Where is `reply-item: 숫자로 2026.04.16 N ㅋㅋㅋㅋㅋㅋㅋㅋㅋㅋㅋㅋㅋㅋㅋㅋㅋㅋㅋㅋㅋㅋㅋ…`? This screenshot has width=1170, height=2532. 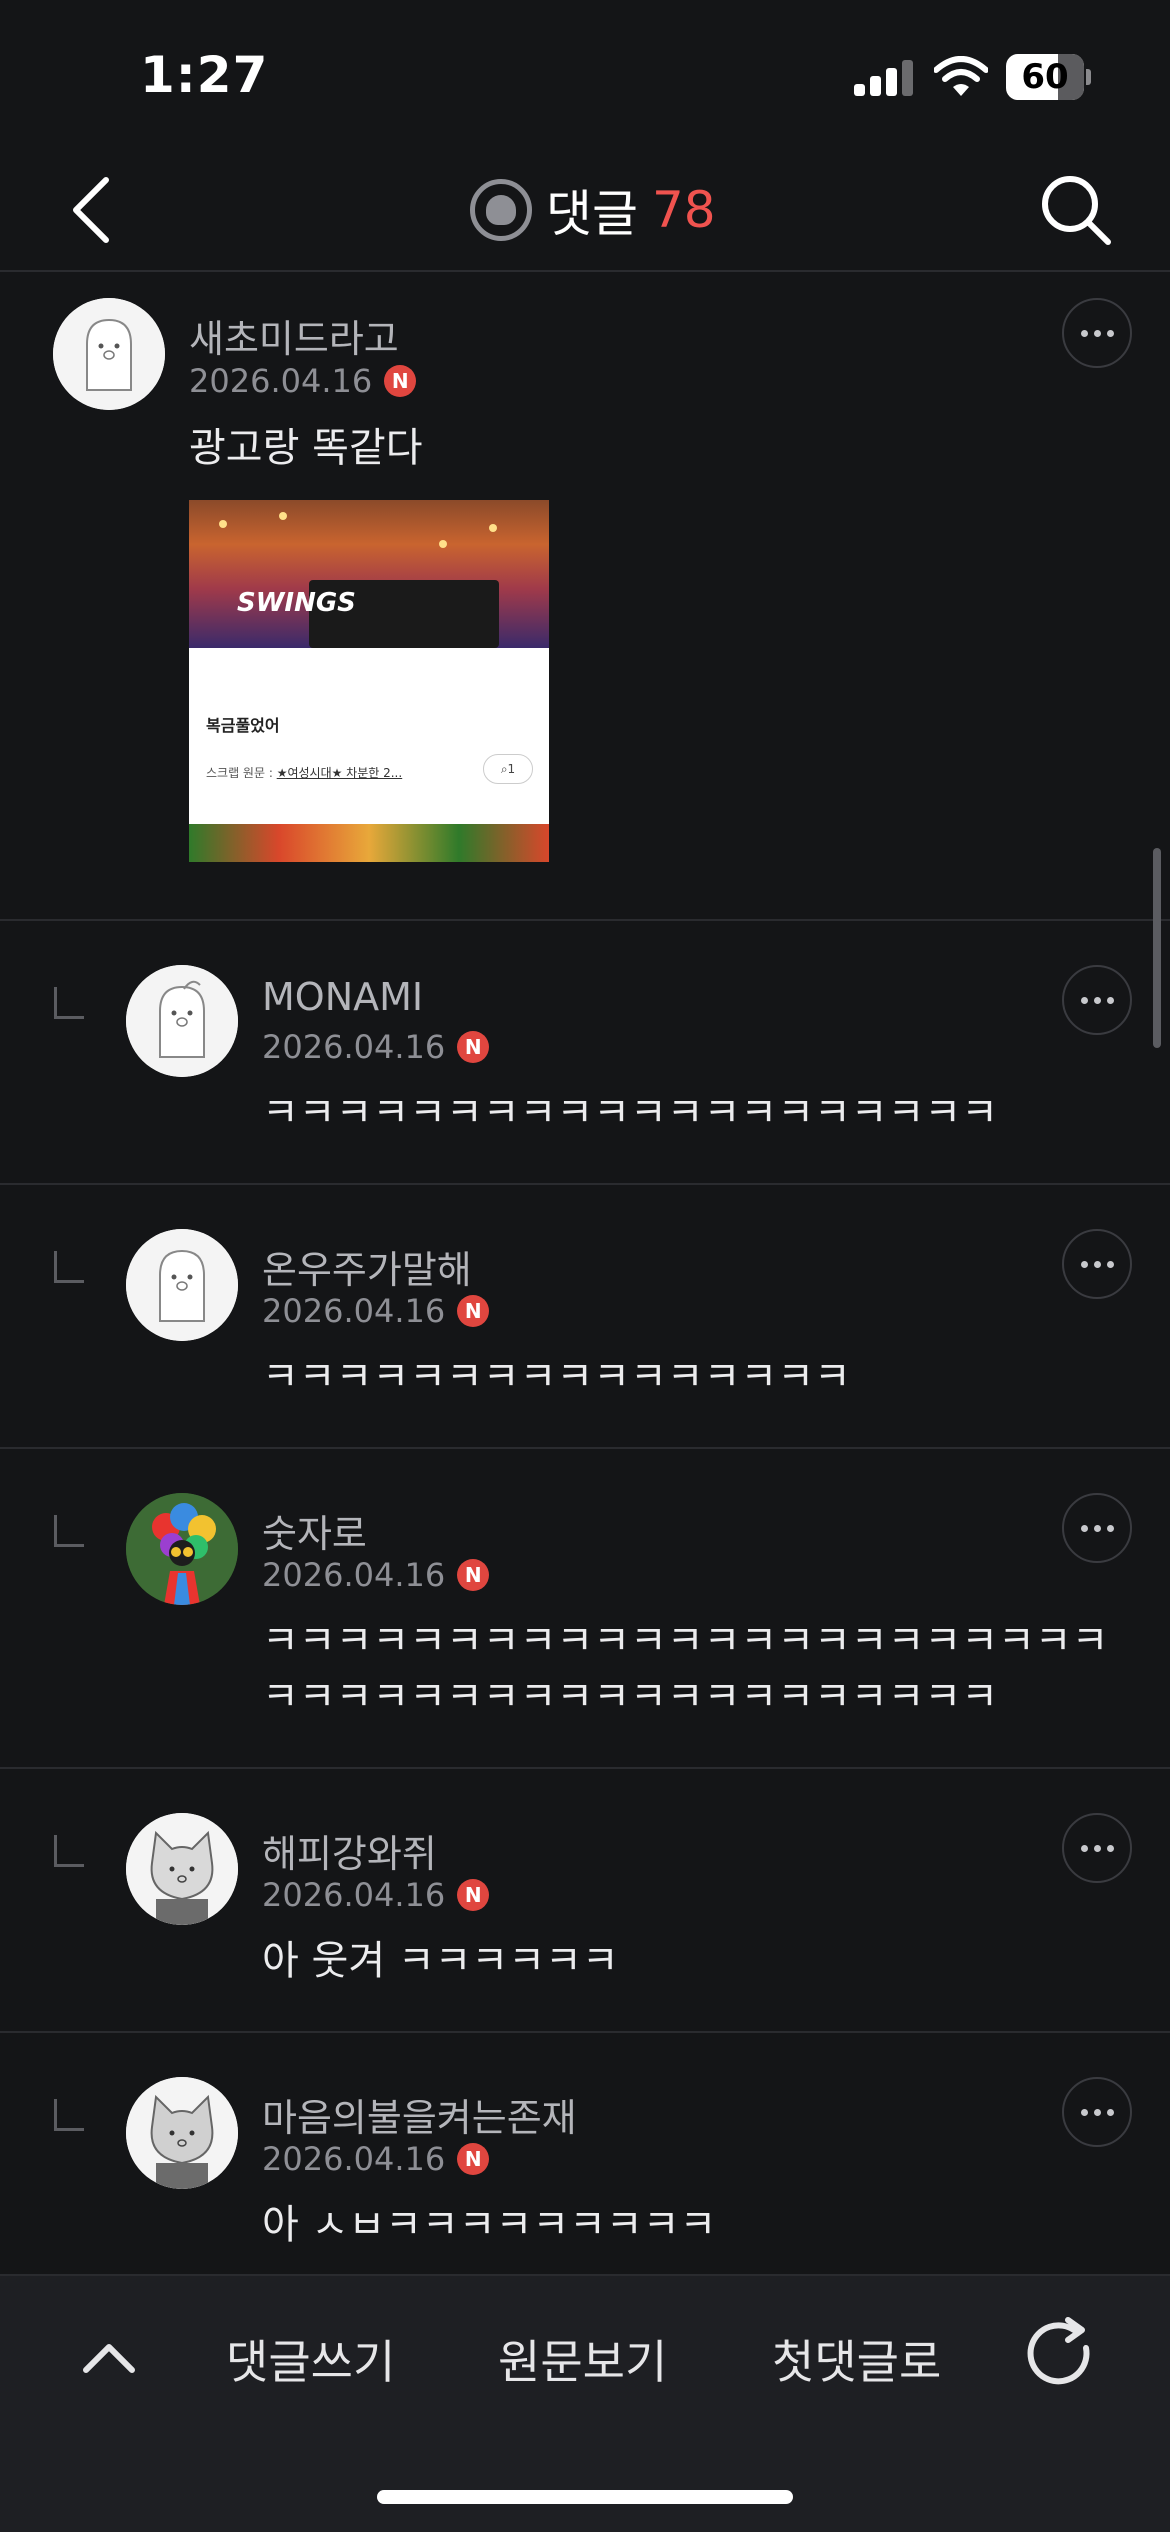
reply-item: 숫자로 2026.04.16 N ㅋㅋㅋㅋㅋㅋㅋㅋㅋㅋㅋㅋㅋㅋㅋㅋㅋㅋㅋㅋㅋㅋㅋ… is located at coordinates (585, 1609).